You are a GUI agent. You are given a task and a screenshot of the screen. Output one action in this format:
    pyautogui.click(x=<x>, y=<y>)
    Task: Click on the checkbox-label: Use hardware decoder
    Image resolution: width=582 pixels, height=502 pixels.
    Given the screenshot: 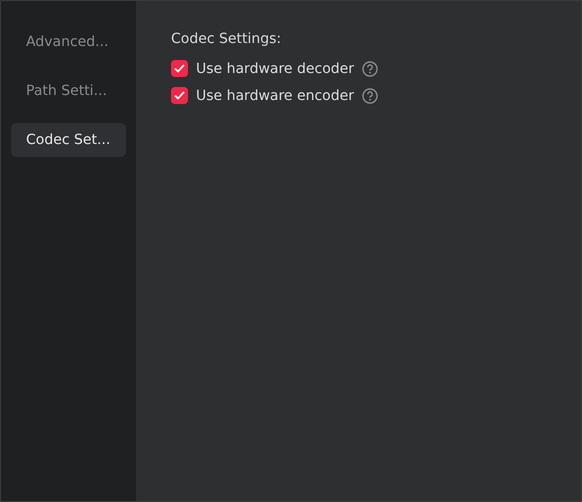 What is the action you would take?
    pyautogui.click(x=275, y=68)
    